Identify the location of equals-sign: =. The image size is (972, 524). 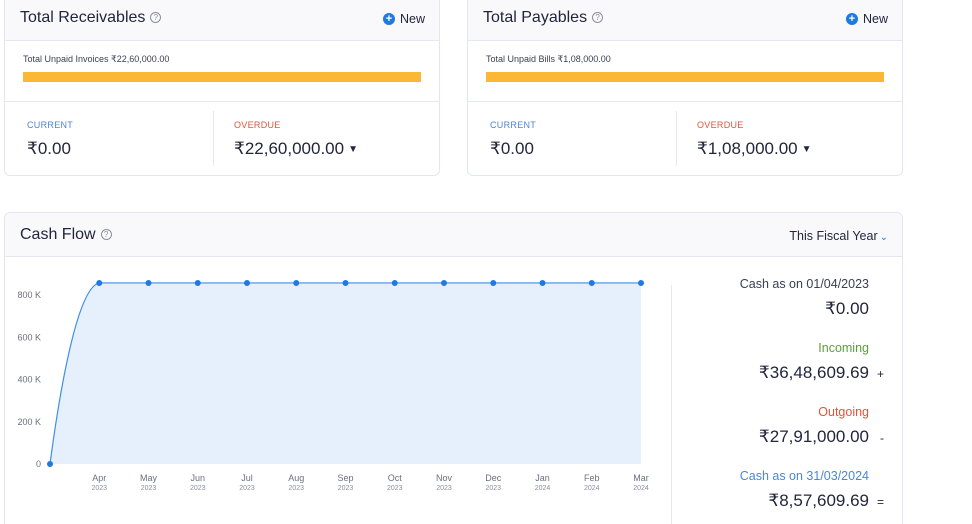
(880, 502).